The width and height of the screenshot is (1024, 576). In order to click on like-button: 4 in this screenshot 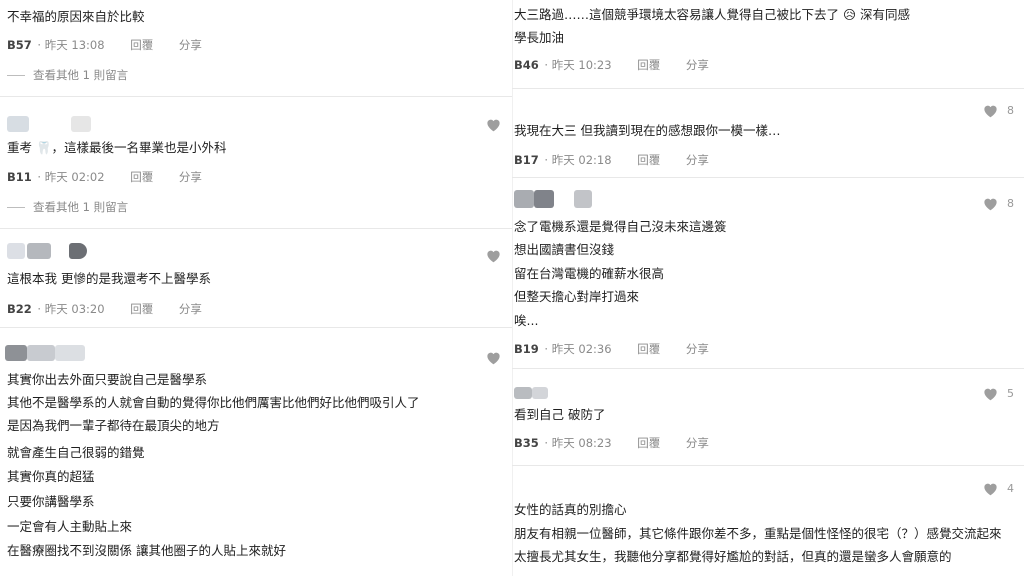, I will do `click(998, 488)`.